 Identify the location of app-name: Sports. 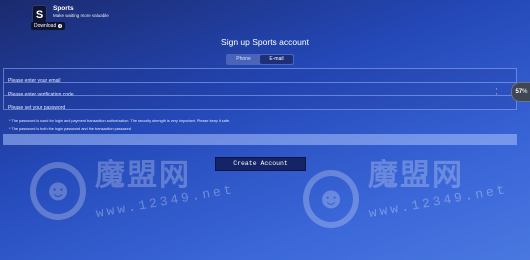
(63, 8).